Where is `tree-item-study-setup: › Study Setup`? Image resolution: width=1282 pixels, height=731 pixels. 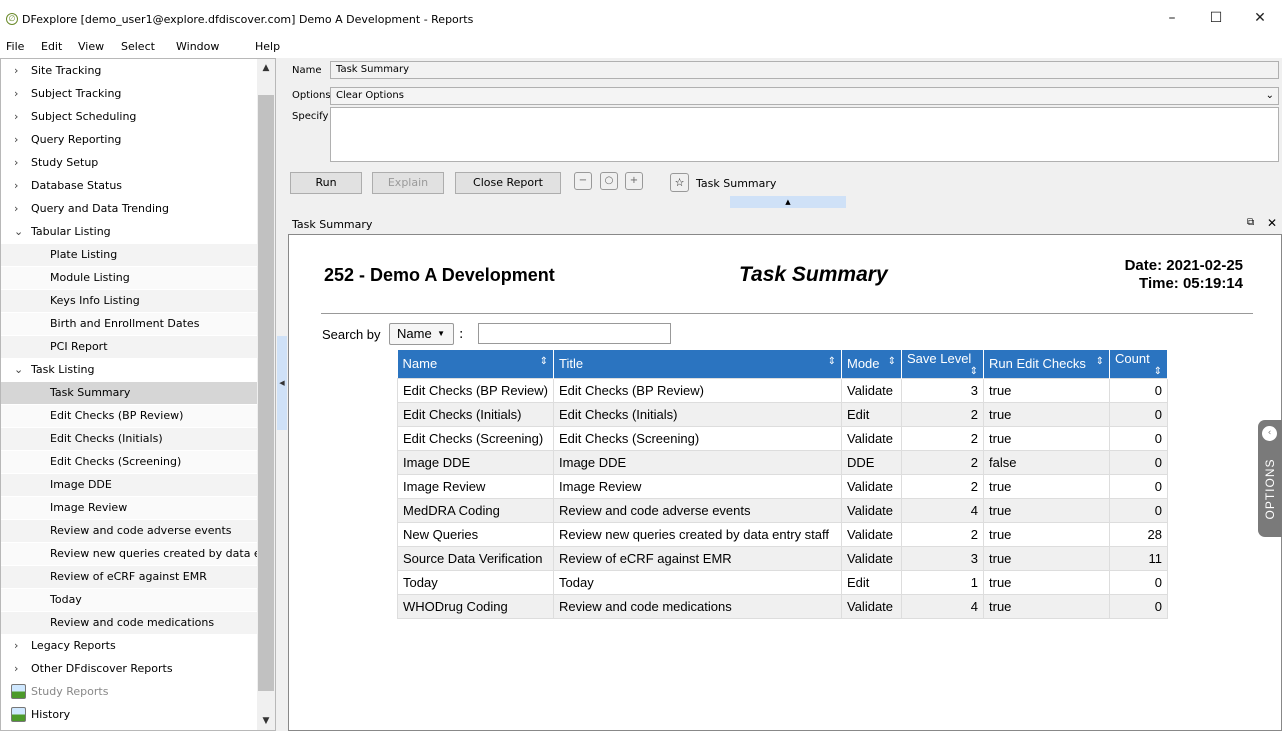 tree-item-study-setup: › Study Setup is located at coordinates (129, 163).